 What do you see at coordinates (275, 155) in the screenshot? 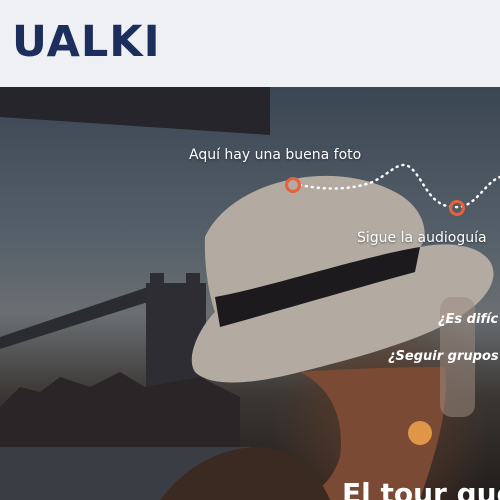
I see `photo-spot-label: Aquí hay una buena foto` at bounding box center [275, 155].